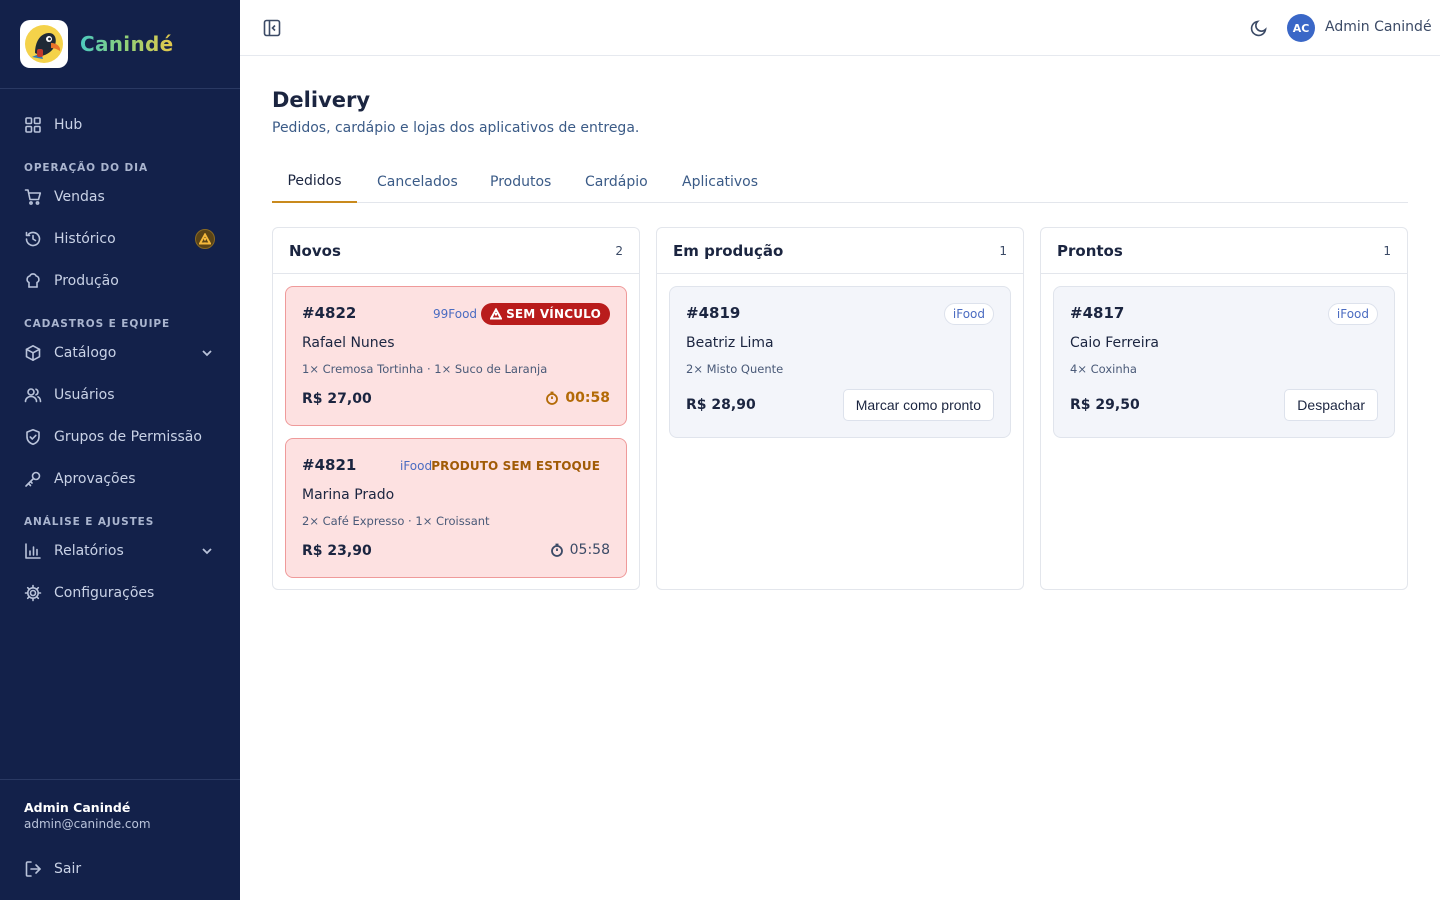 The image size is (1440, 900). What do you see at coordinates (44, 44) in the screenshot?
I see `brand-logo` at bounding box center [44, 44].